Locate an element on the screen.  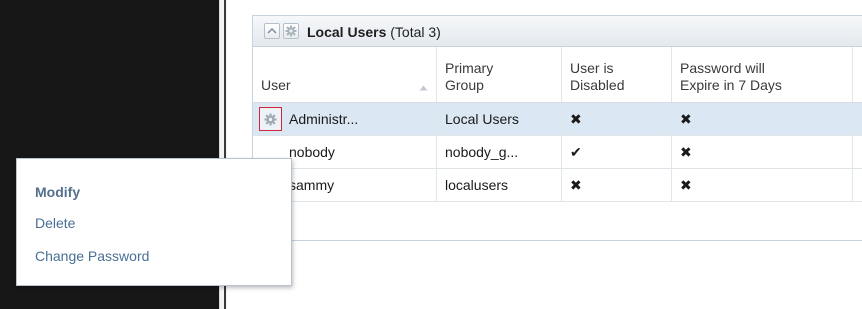
cell-primary-group: Local Users is located at coordinates (499, 119).